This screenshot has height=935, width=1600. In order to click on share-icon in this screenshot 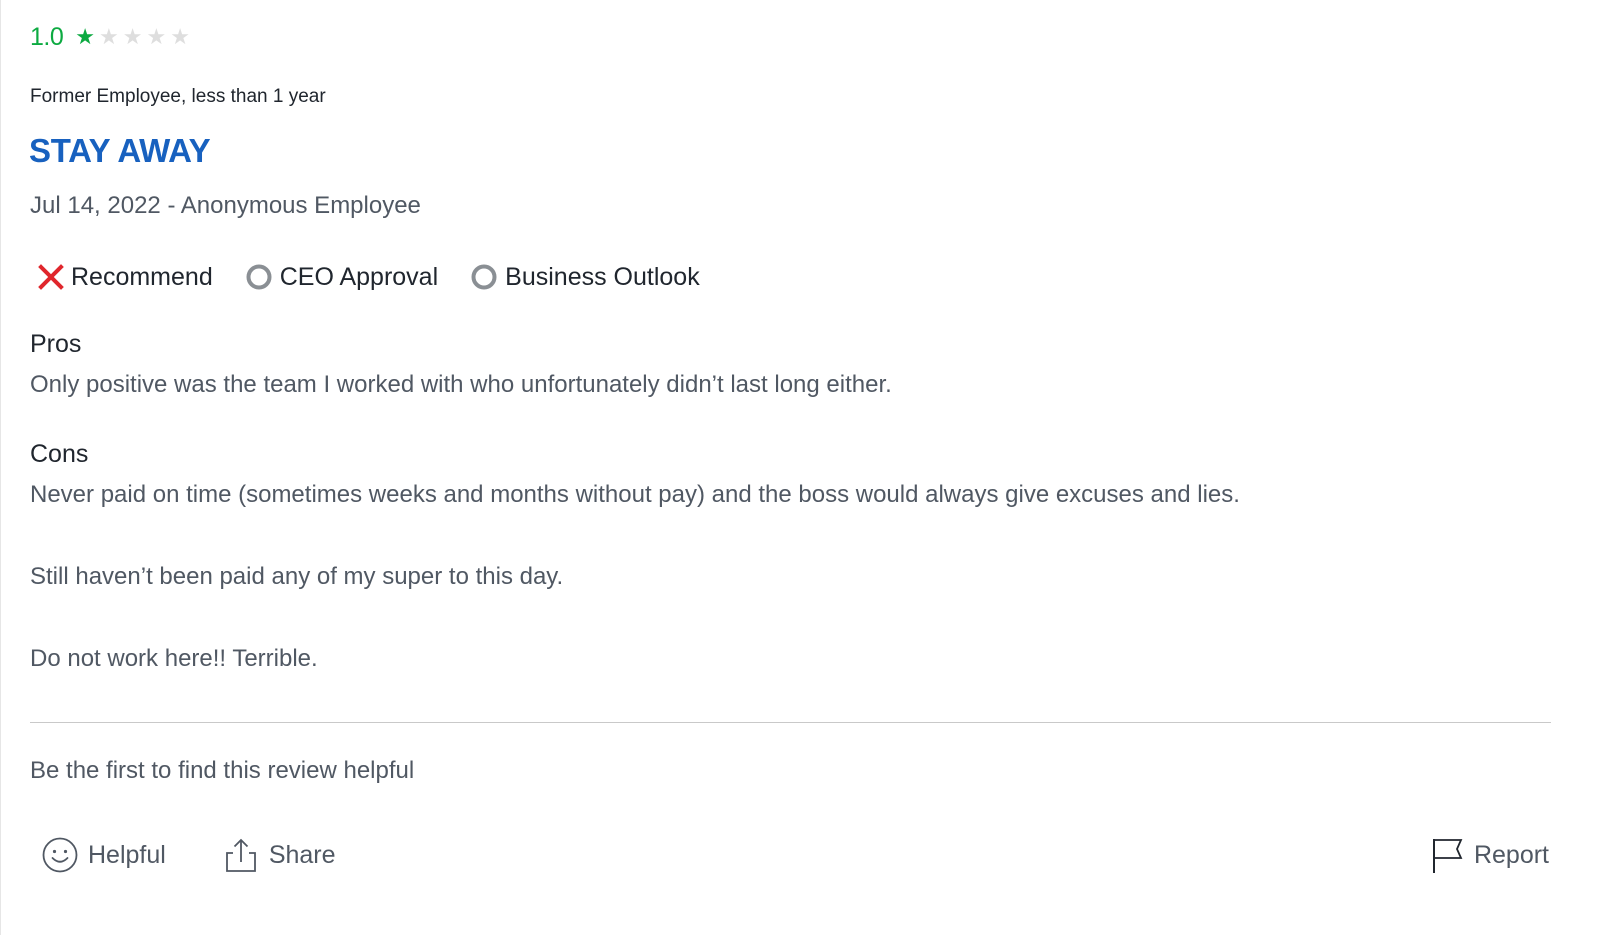, I will do `click(240, 855)`.